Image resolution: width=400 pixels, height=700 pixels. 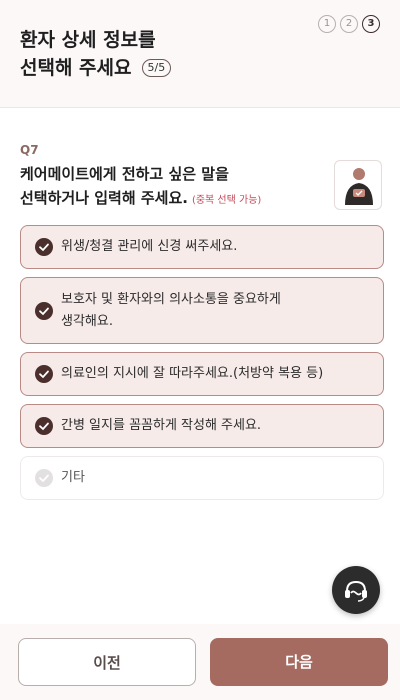 What do you see at coordinates (88, 40) in the screenshot?
I see `title-line-1: 환자 상세 정보를` at bounding box center [88, 40].